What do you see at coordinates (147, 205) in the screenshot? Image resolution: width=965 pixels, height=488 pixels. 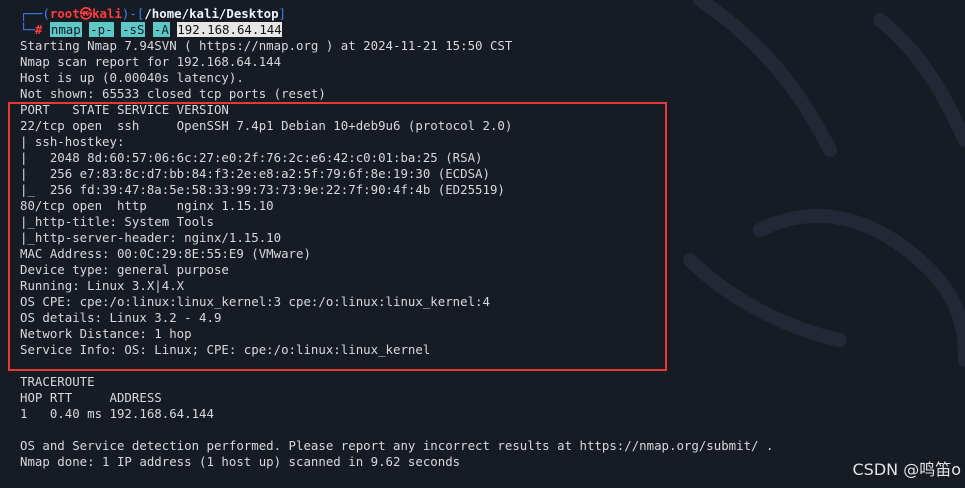 I see `output-line: 80/tcp open http nginx 1.15.10` at bounding box center [147, 205].